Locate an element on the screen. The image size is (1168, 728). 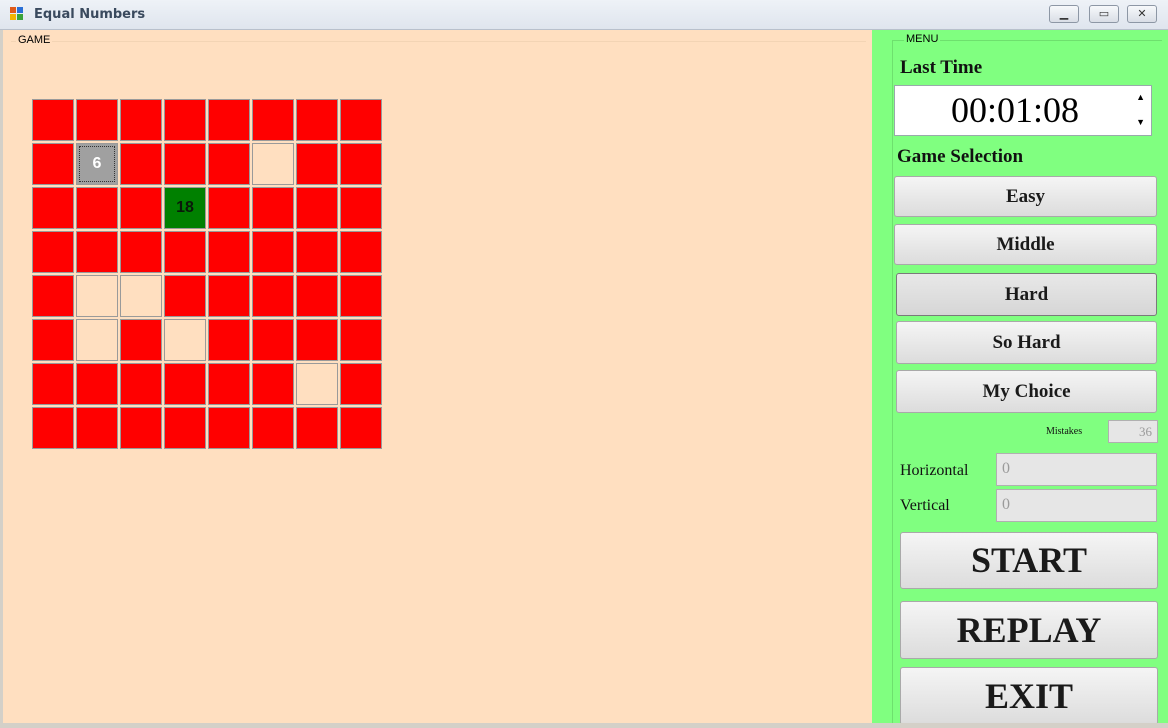
middle-button: Middle is located at coordinates (1025, 244).